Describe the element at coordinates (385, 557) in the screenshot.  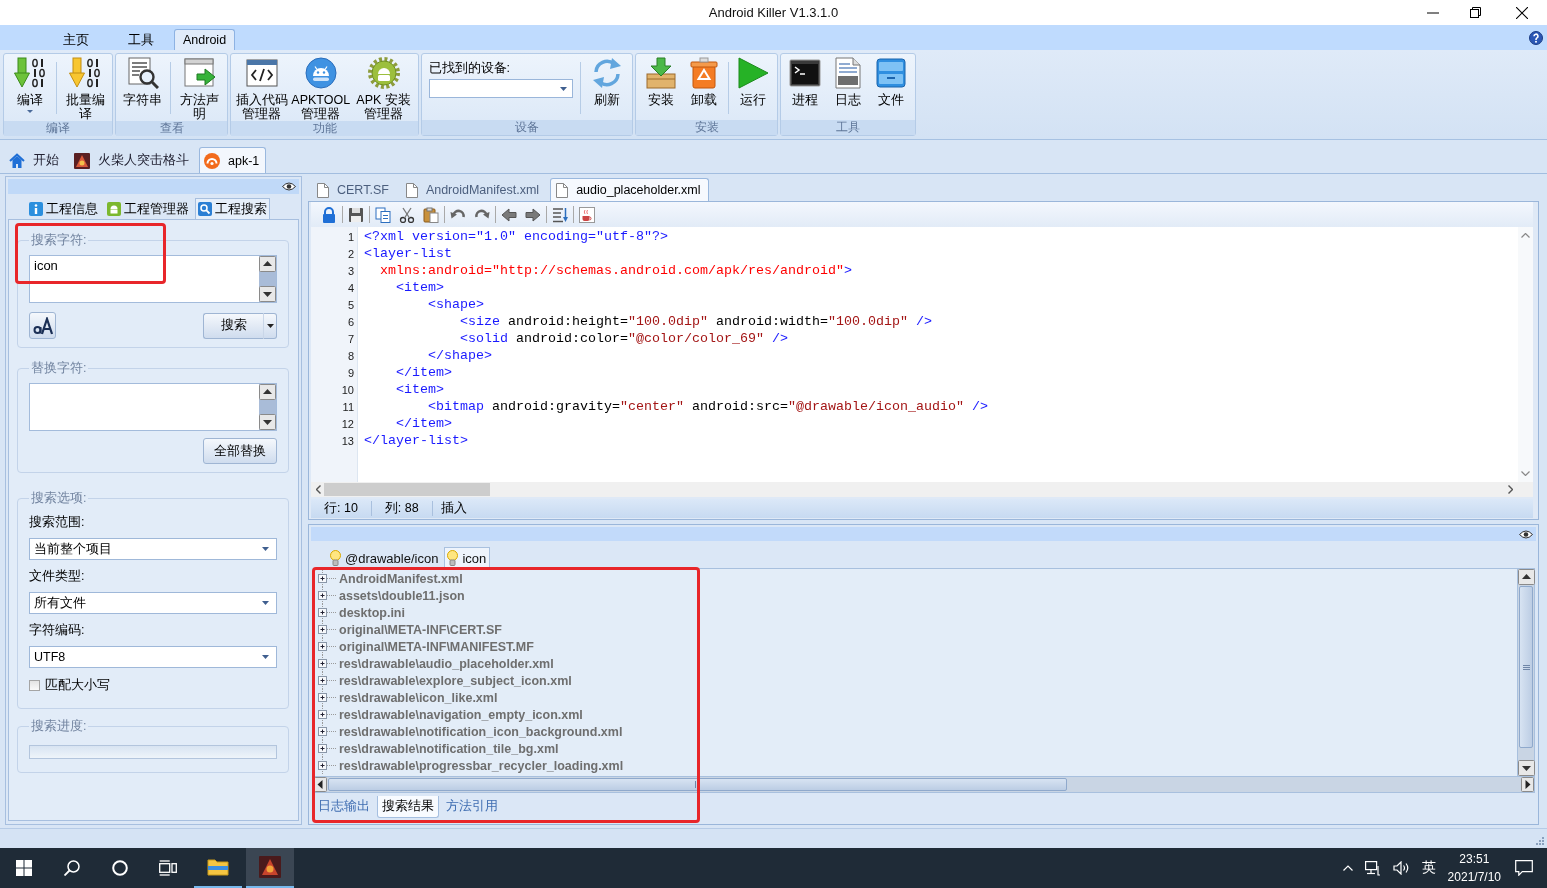
I see `result-tab: @drawable/icon` at that location.